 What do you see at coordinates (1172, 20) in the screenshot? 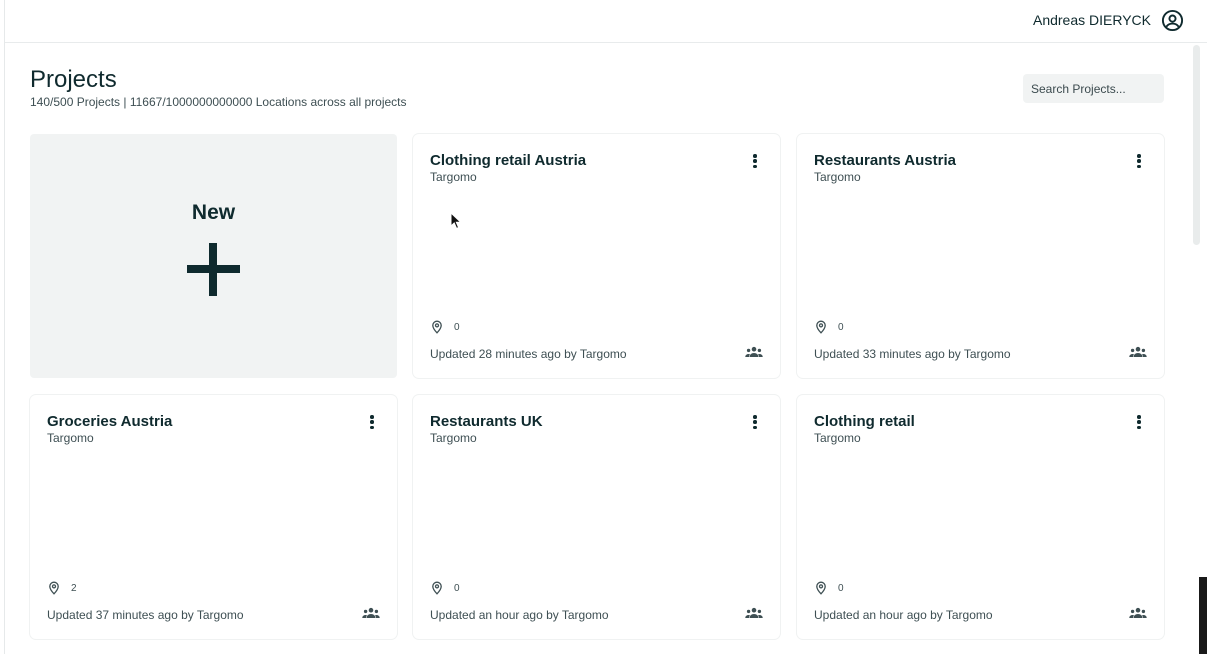
I see `account-circle-icon` at bounding box center [1172, 20].